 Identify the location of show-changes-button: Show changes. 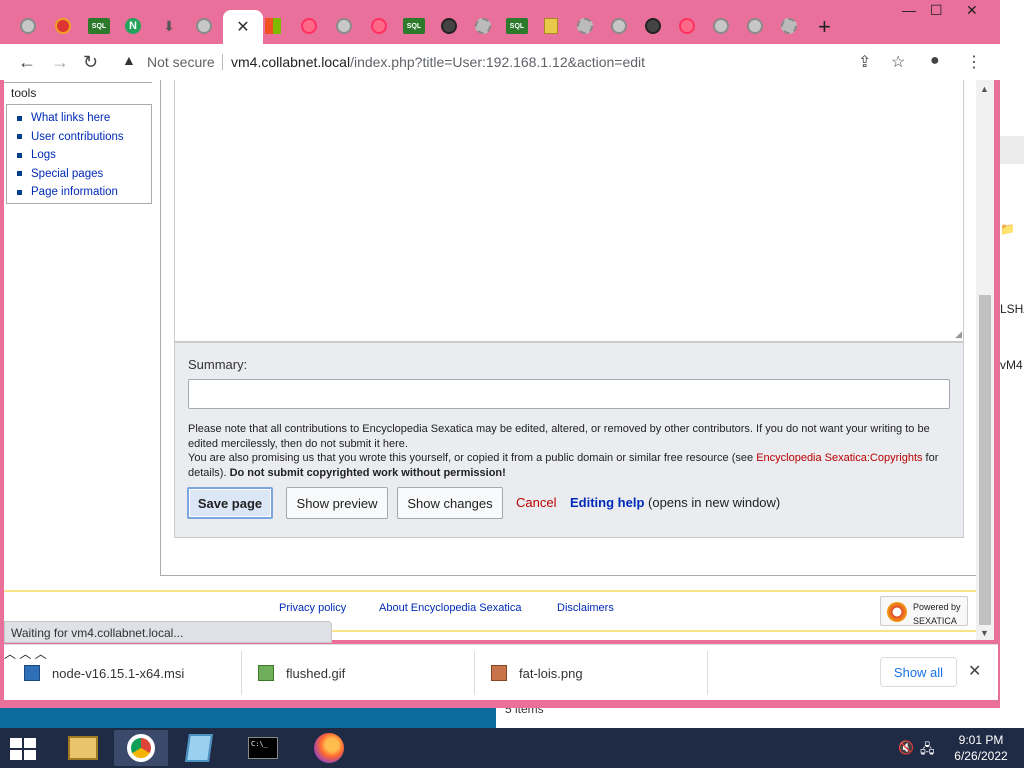
(450, 503).